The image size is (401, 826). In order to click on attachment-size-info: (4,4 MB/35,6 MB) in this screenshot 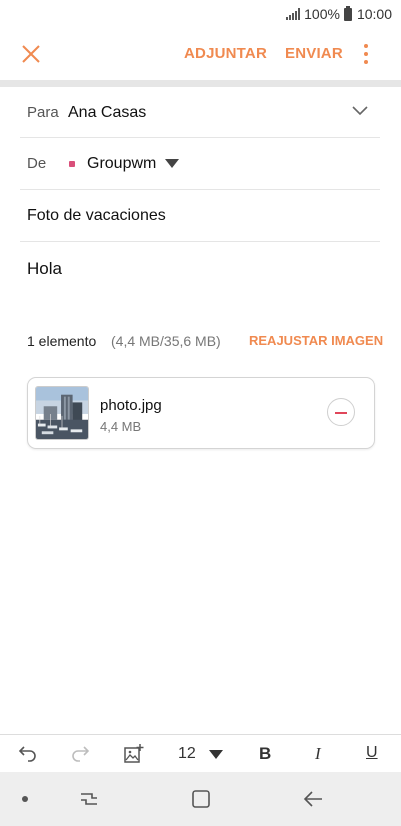, I will do `click(166, 341)`.